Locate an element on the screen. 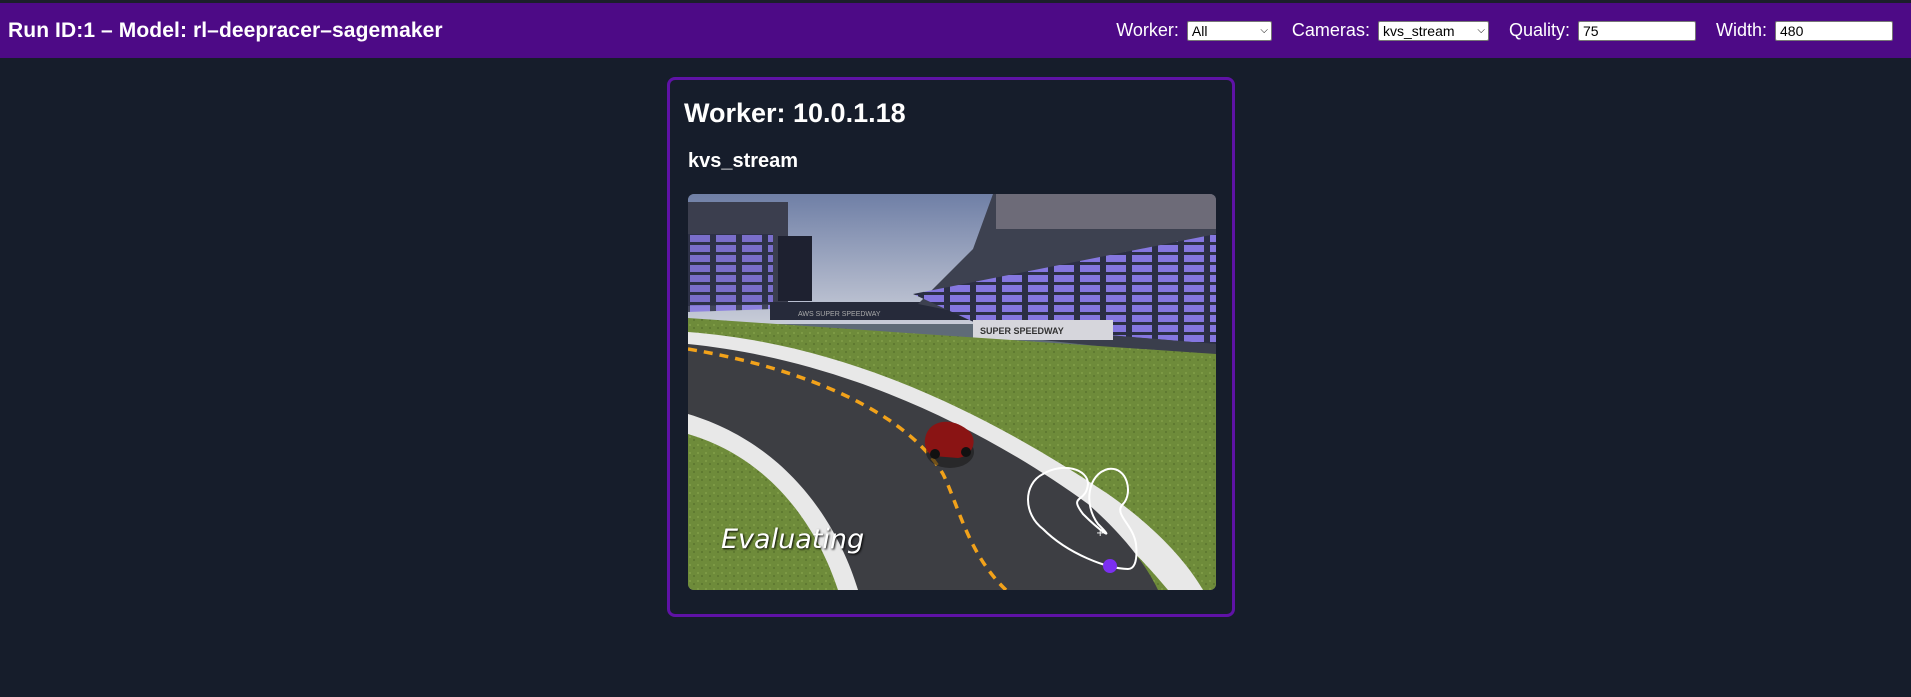 This screenshot has width=1911, height=697. cameras-select: kvs_stream ⌵ is located at coordinates (1433, 30).